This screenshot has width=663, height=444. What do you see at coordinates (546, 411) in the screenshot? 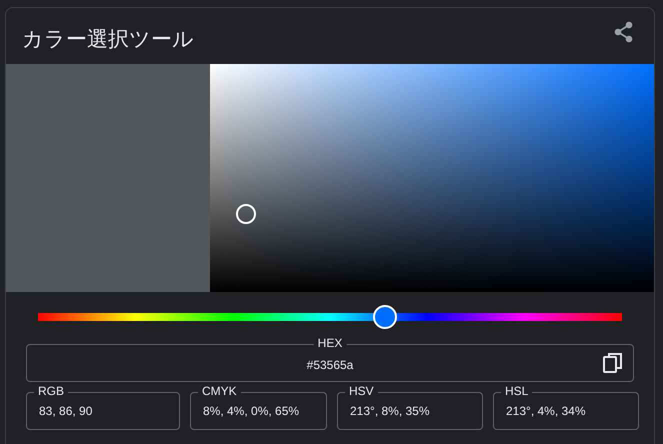
I see `field-value: 213°, 4%, 34%` at bounding box center [546, 411].